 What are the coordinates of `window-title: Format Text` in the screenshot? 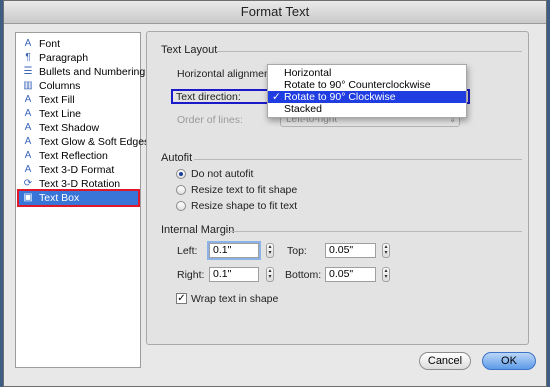 It's located at (275, 12).